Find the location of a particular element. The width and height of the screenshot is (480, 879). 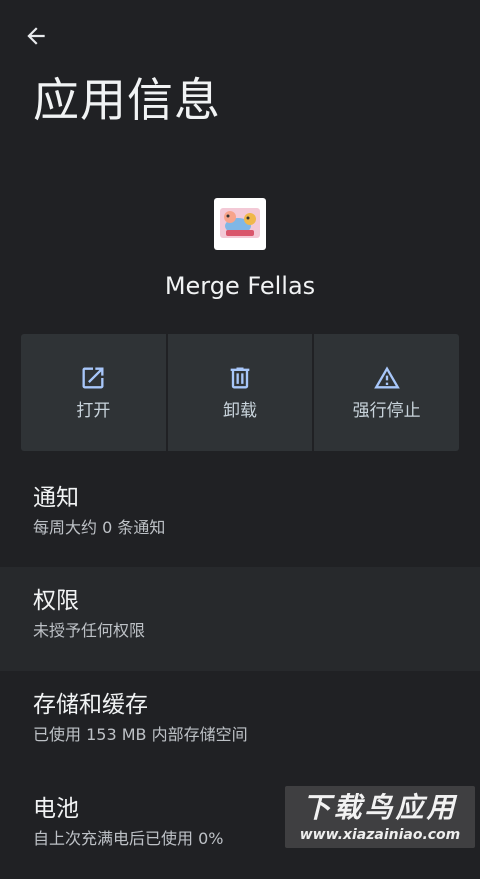

action-bar: 打开 卸载 强行停止 is located at coordinates (240, 392).